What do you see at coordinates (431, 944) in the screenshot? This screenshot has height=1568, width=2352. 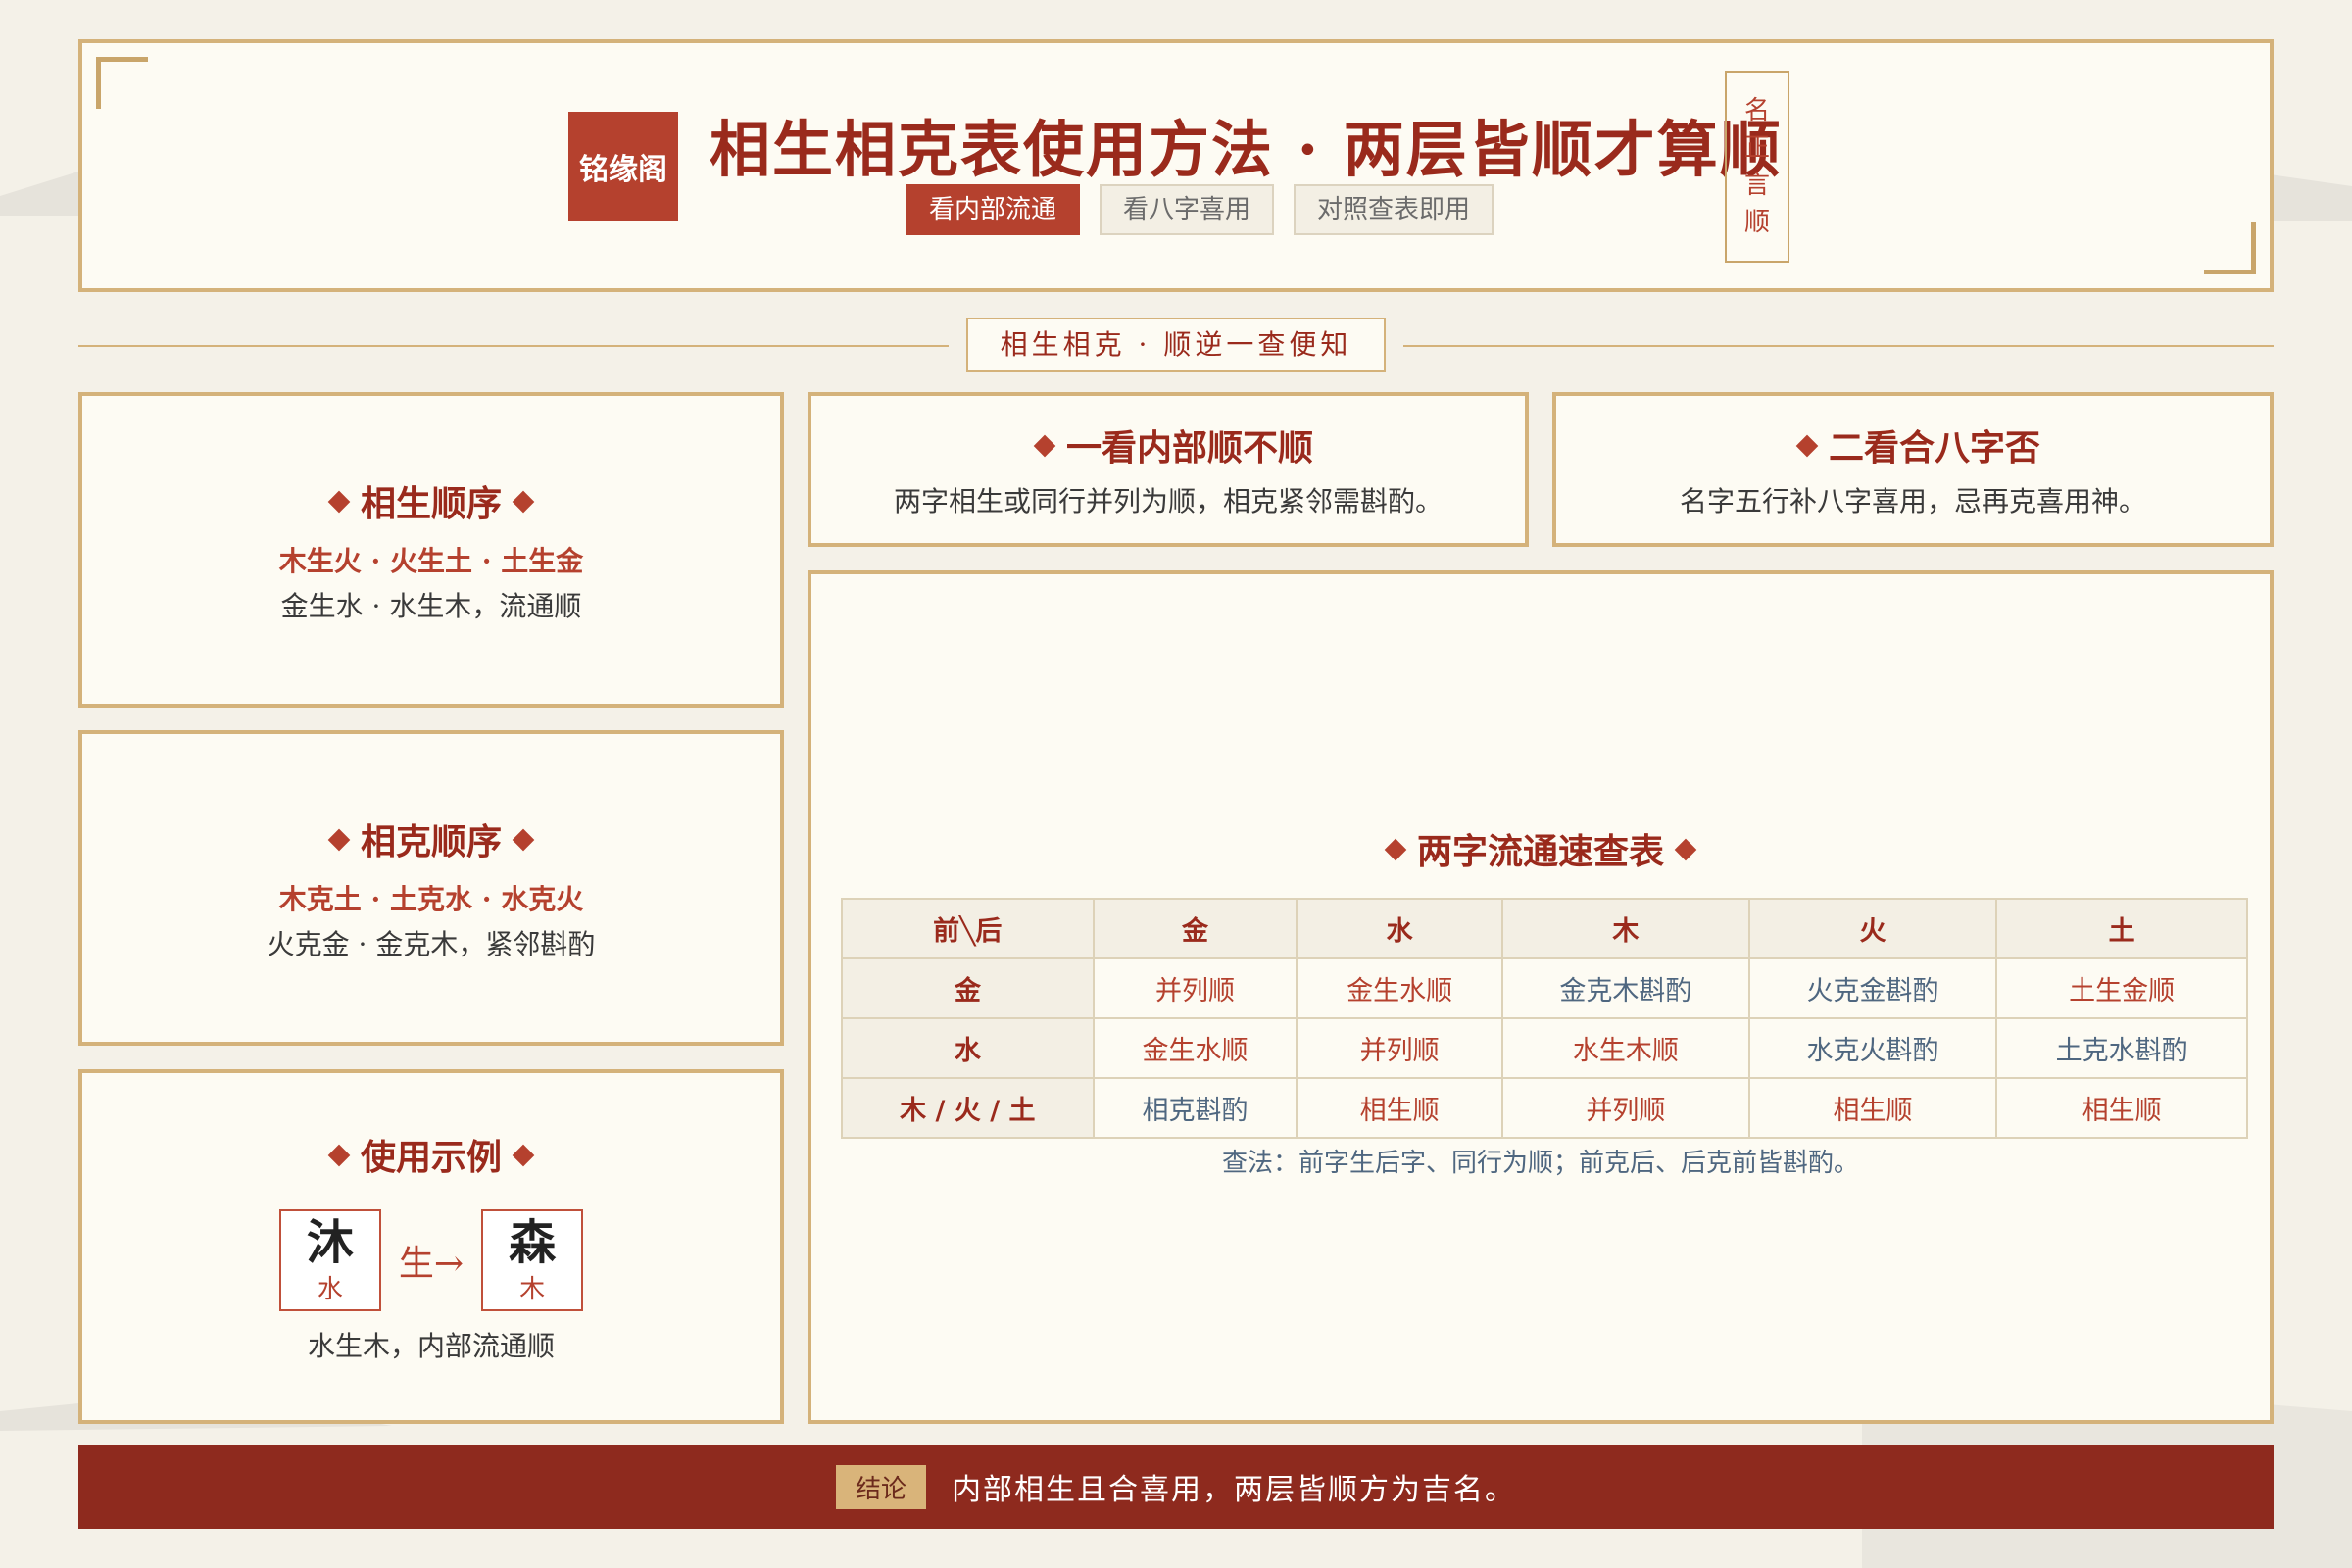 I see `ke-sub-line: 火克金 · 金克木，紧邻斟酌` at bounding box center [431, 944].